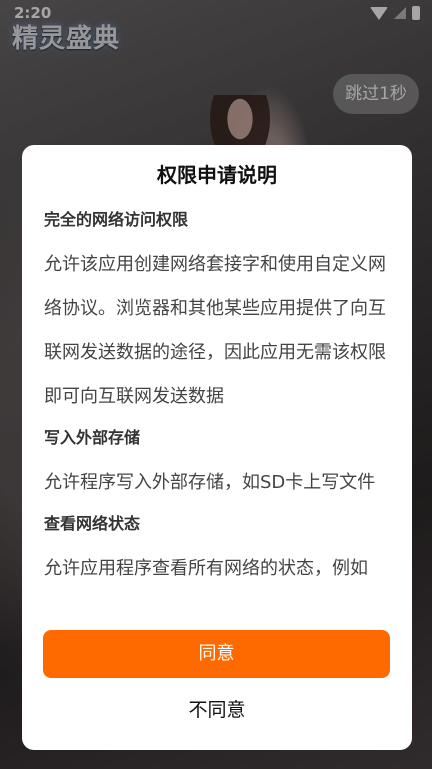 This screenshot has height=769, width=432. I want to click on permission-description: 允许程序写入外部存储，如SD卡上写文件, so click(210, 482).